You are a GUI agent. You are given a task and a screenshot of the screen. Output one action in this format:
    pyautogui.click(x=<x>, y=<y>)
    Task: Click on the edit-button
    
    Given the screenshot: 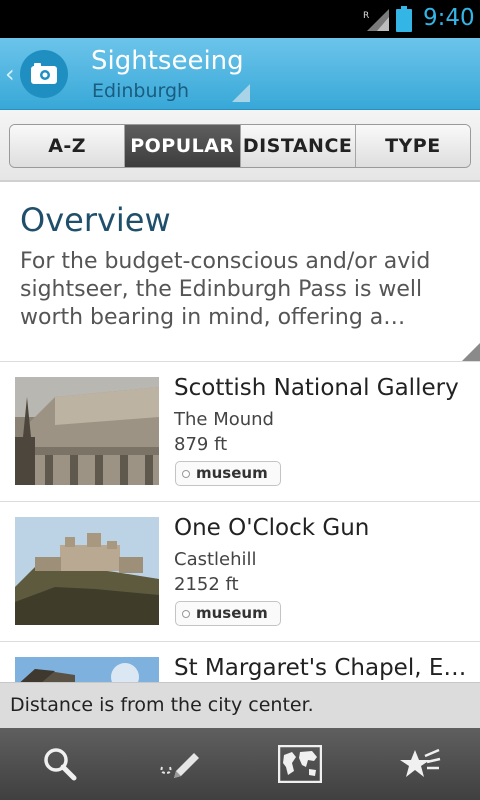 What is the action you would take?
    pyautogui.click(x=180, y=764)
    